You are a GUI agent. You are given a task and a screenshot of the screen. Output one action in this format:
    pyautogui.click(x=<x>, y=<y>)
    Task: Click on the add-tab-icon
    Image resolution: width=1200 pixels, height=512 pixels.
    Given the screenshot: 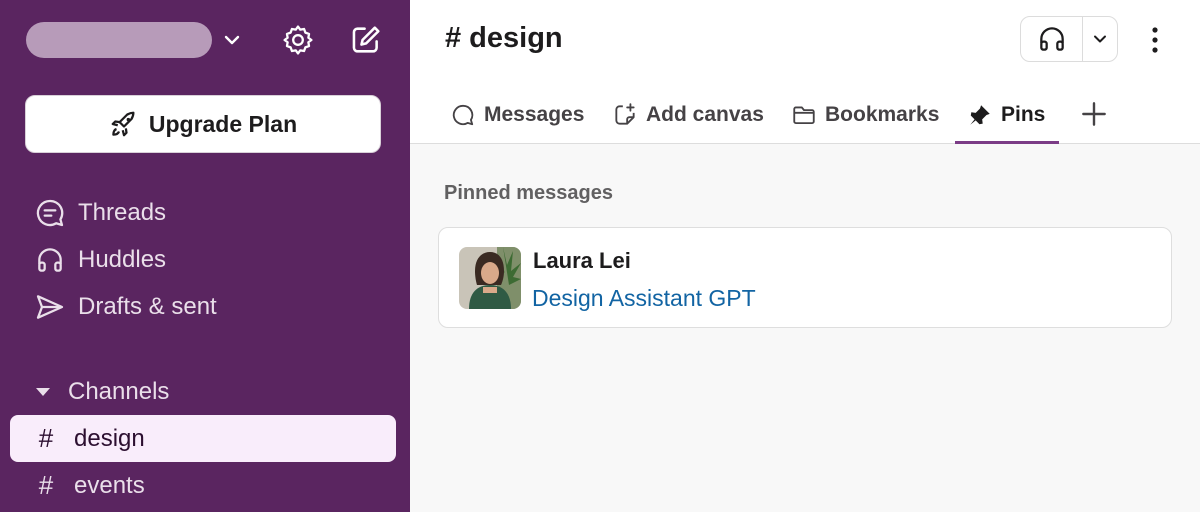 What is the action you would take?
    pyautogui.click(x=1094, y=114)
    